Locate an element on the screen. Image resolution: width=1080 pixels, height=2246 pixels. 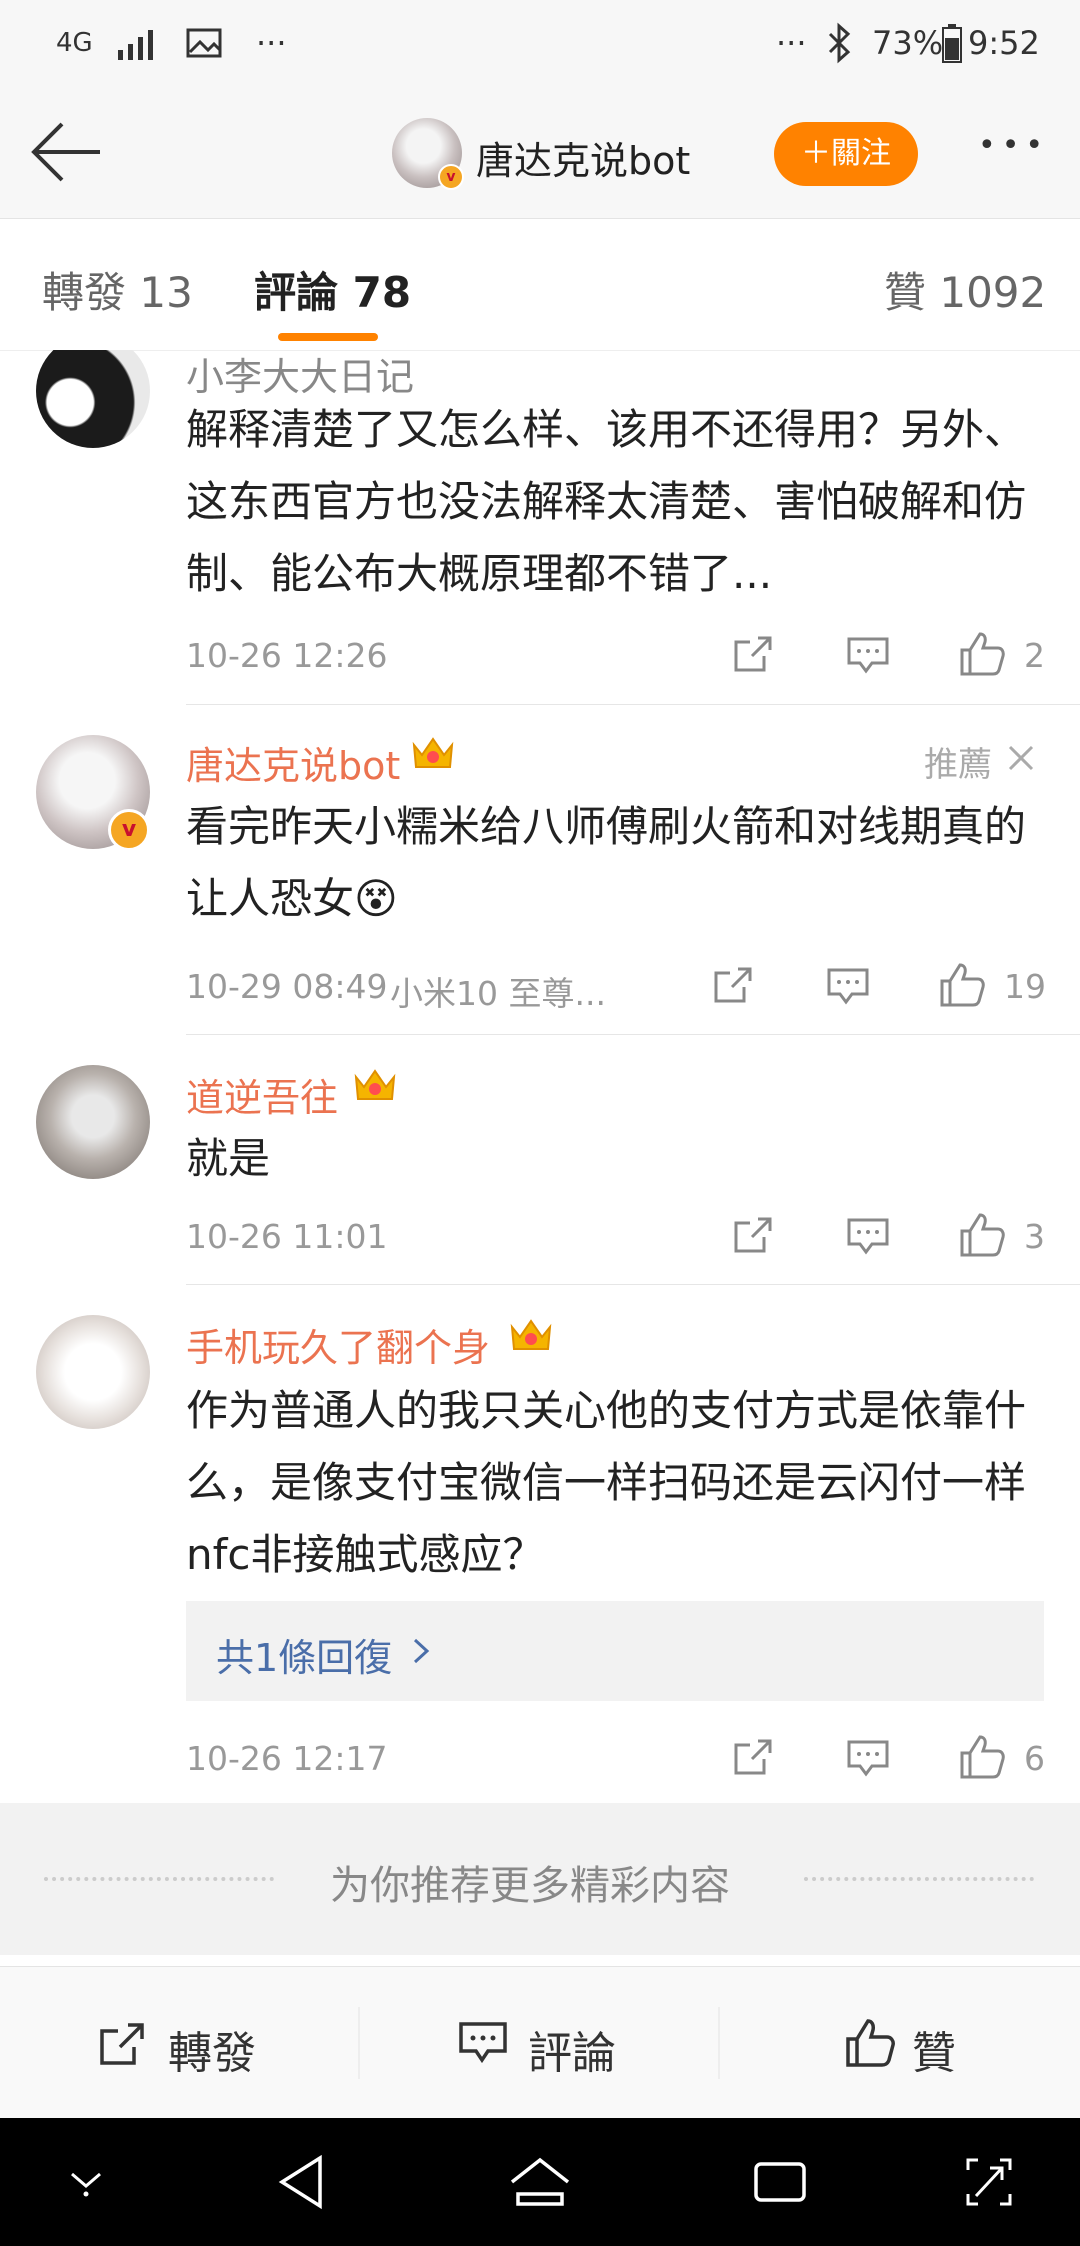
status-bar: 4G ··· ··· 73% 9:52 is located at coordinates (540, 45).